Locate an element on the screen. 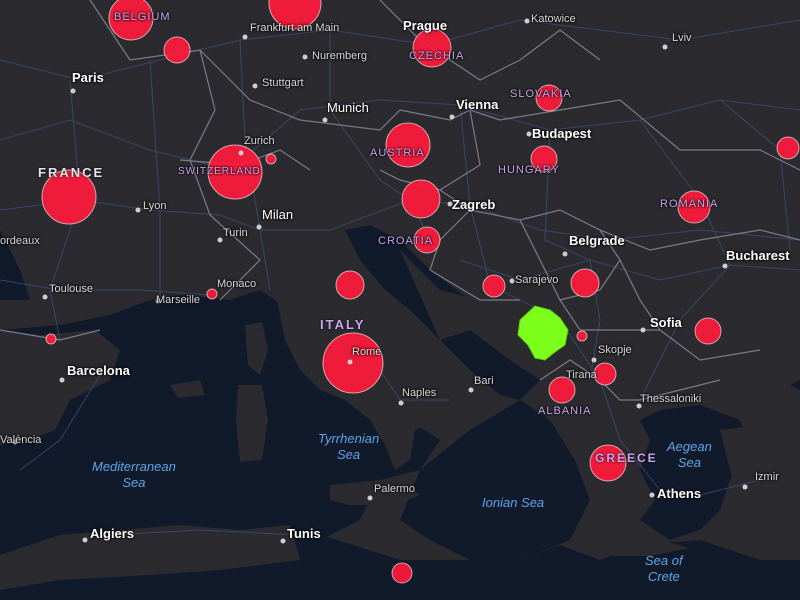 The image size is (800, 600). marker-north-macedonia is located at coordinates (605, 374).